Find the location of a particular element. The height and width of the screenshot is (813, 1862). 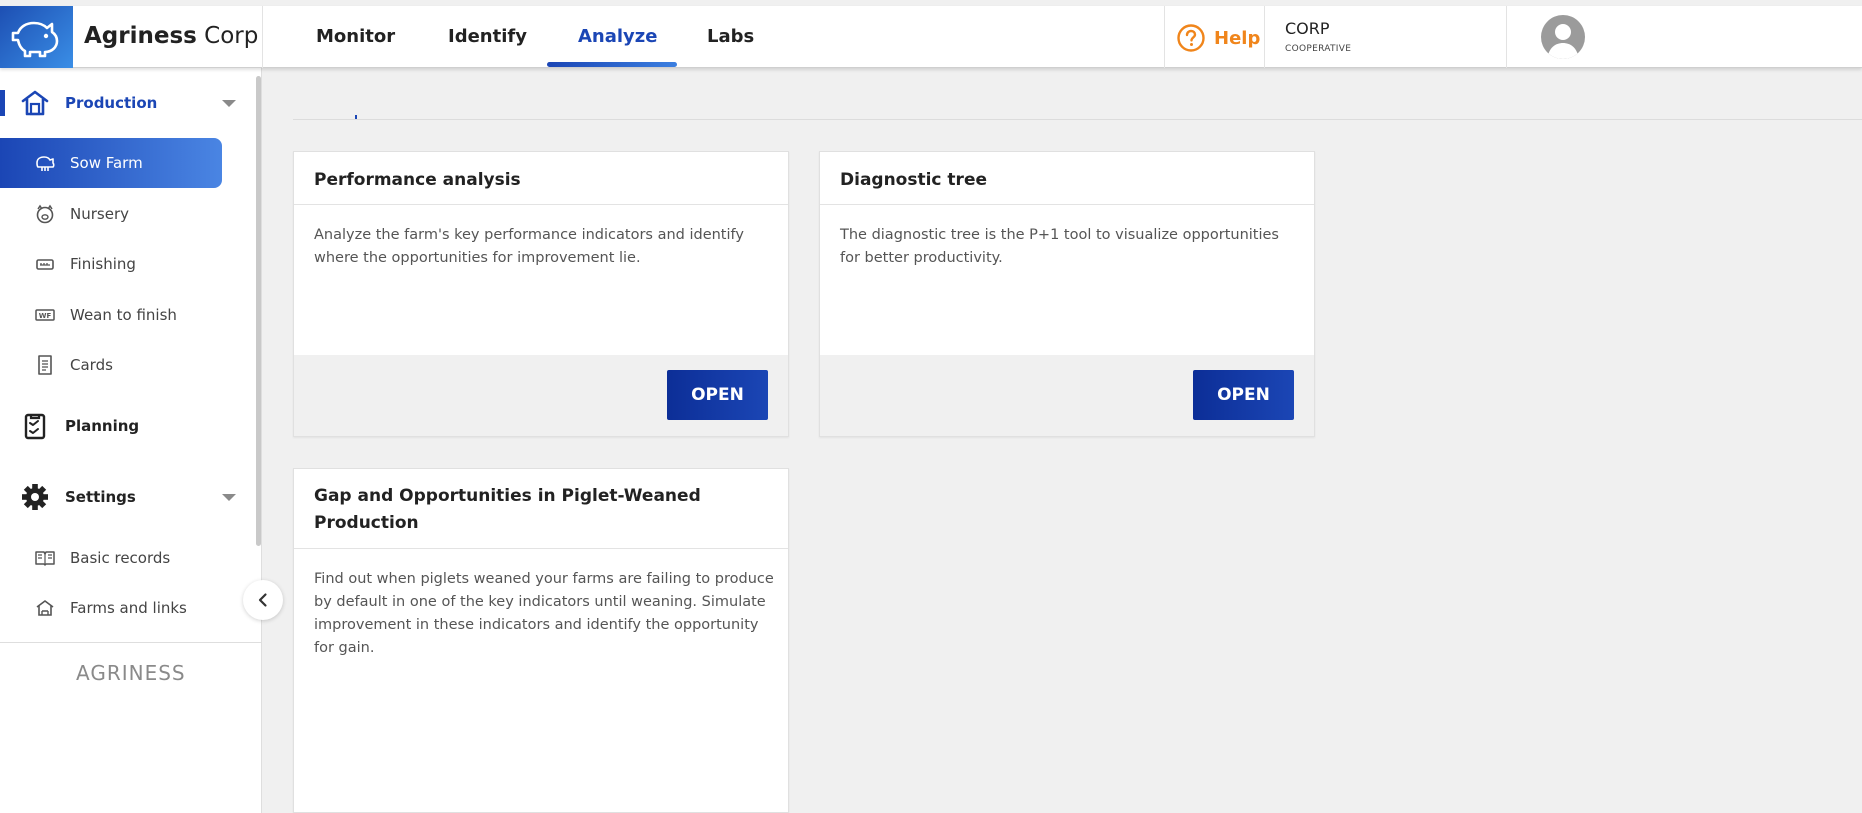

sidebar-item-label: Cards is located at coordinates (91, 365).